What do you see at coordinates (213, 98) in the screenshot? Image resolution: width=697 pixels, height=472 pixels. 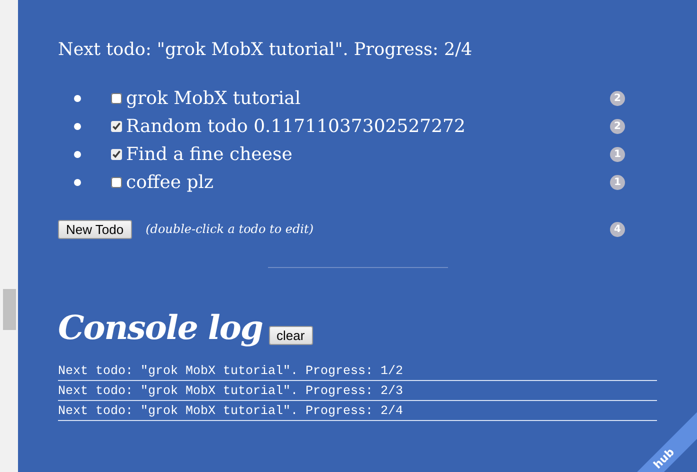 I see `todo-label: grok MobX tutorial` at bounding box center [213, 98].